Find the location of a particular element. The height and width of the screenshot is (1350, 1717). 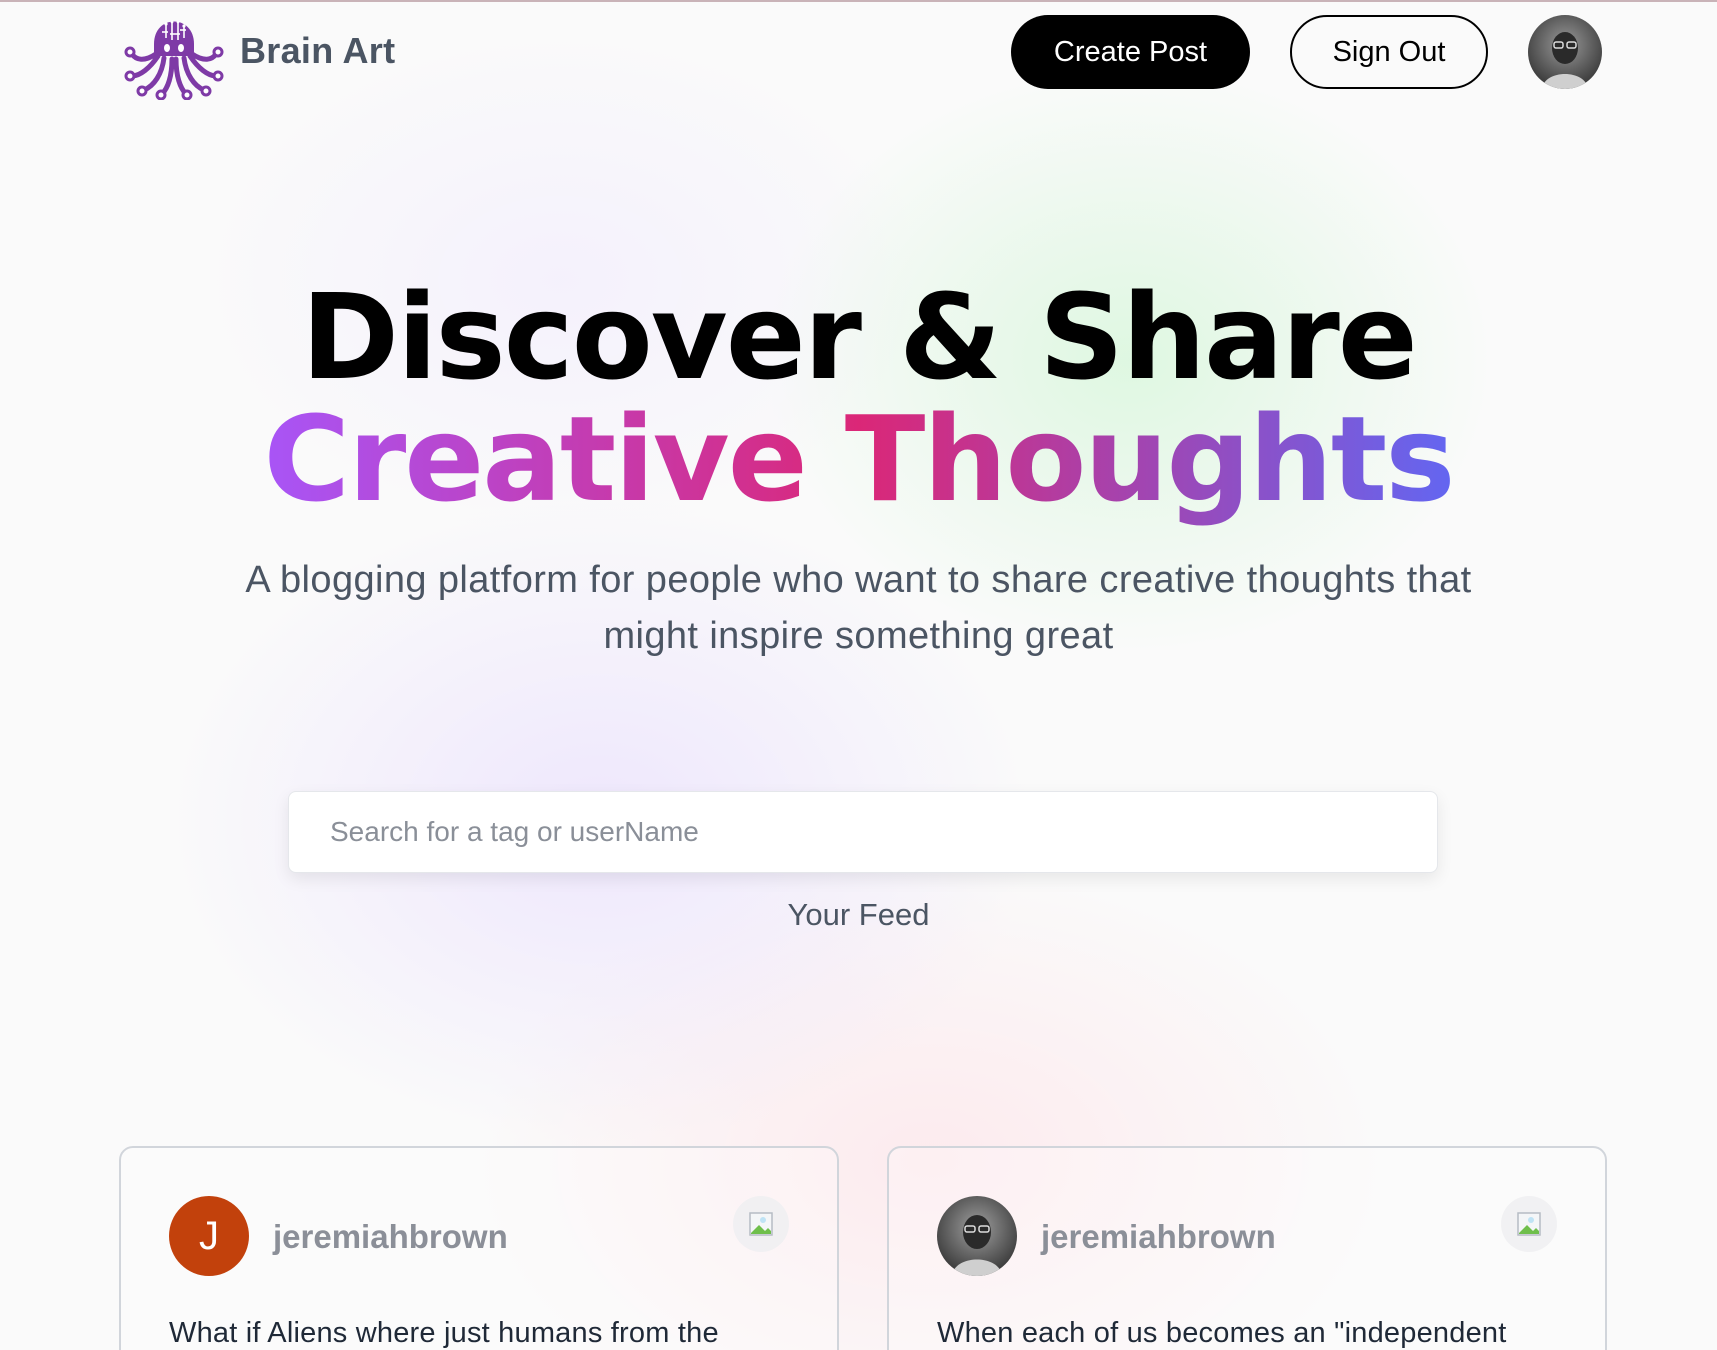

gradient-text: Creative Thoughts is located at coordinates (859, 459).